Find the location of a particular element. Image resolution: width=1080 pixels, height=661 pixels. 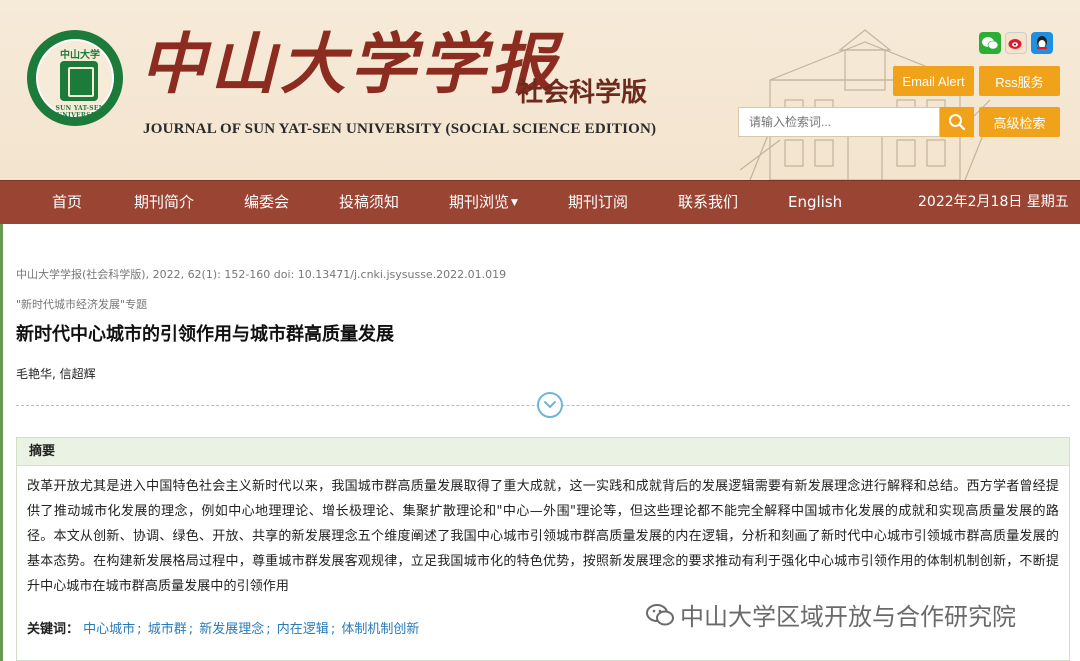

nav-submission-guide: 投稿须知 is located at coordinates (369, 203).